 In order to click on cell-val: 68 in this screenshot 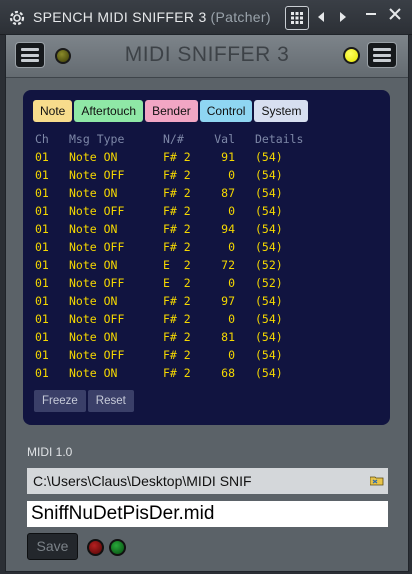, I will do `click(228, 373)`.